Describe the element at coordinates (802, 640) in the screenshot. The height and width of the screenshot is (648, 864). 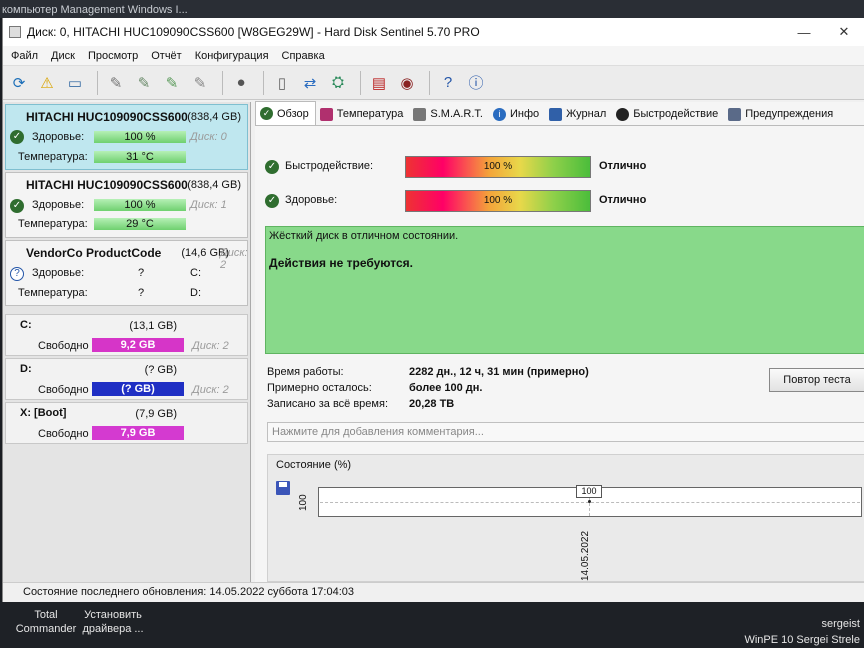
I see `watermark-build: WinPE 10 Sergei Strele` at that location.